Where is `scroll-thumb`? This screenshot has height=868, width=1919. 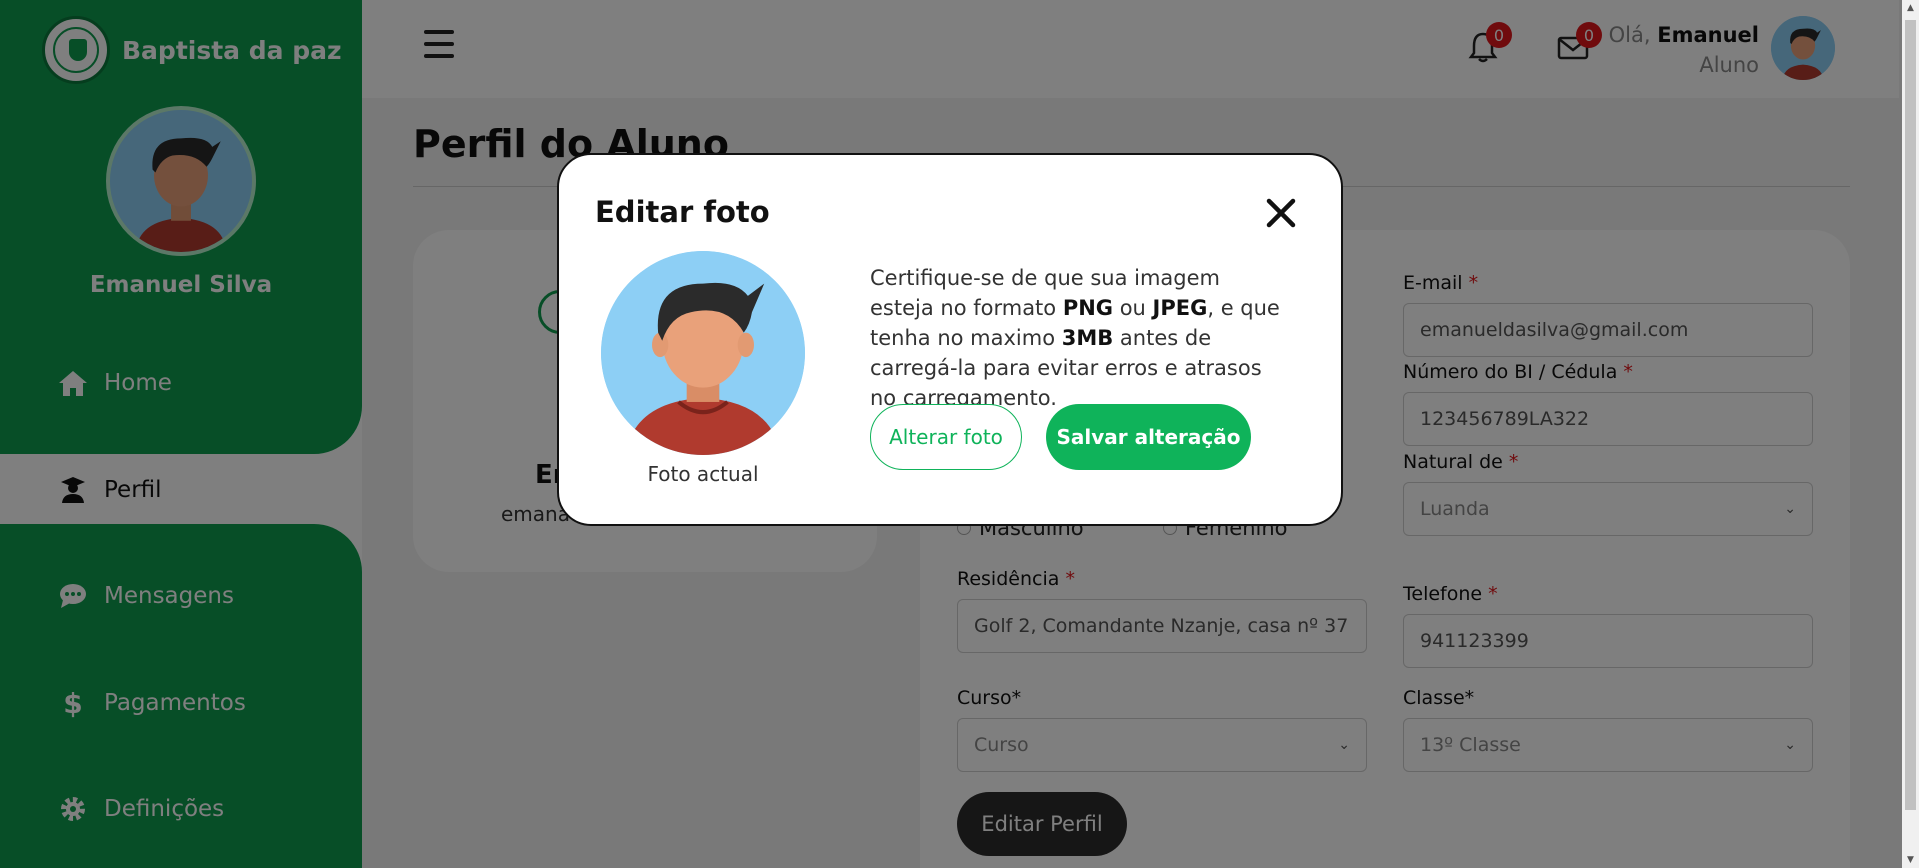 scroll-thumb is located at coordinates (1910, 415).